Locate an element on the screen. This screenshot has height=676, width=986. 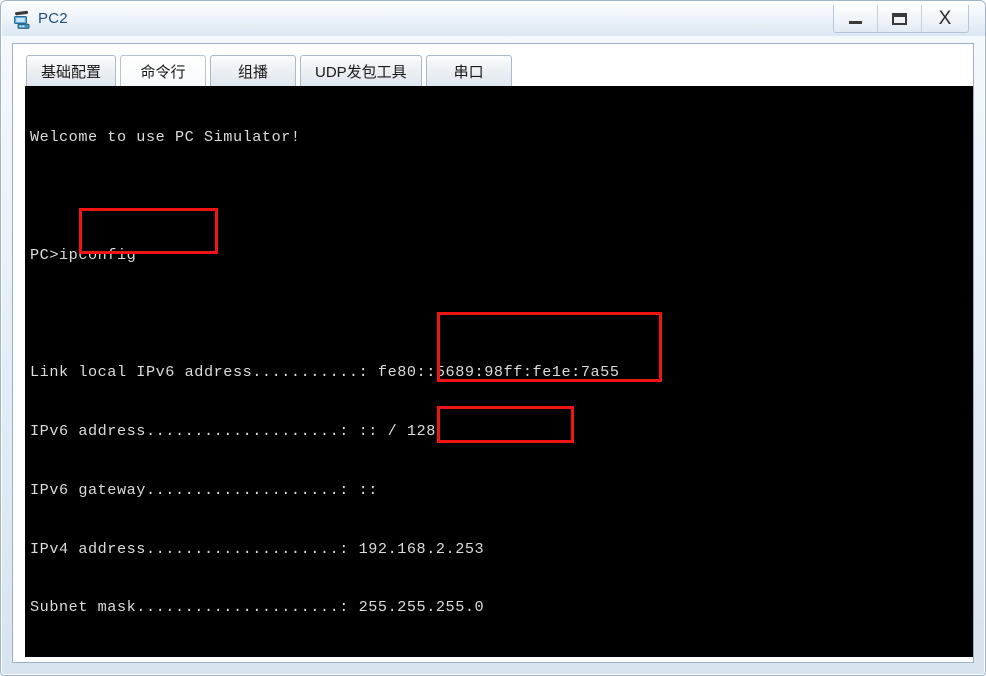
tab-bar: 基础配置 命令行 组播 UDP发包工具 串口 is located at coordinates (493, 65).